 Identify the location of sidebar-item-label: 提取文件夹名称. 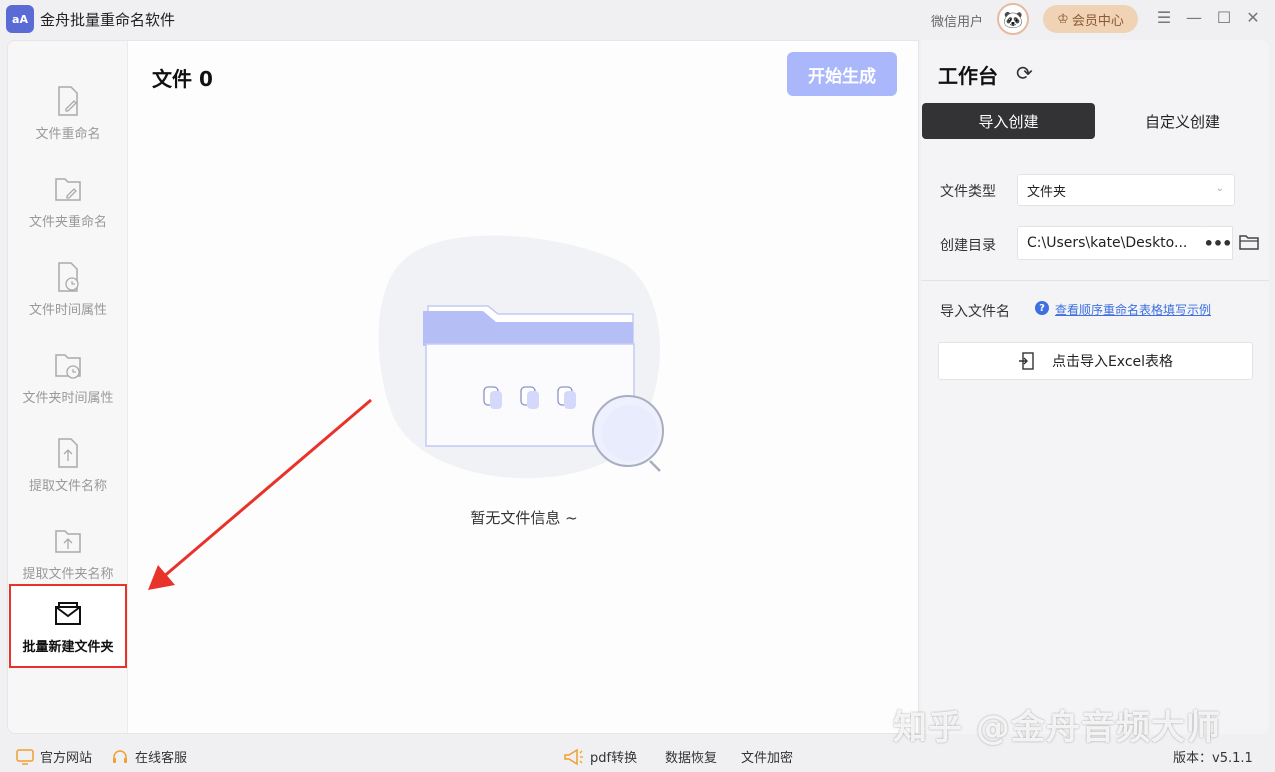
(68, 574).